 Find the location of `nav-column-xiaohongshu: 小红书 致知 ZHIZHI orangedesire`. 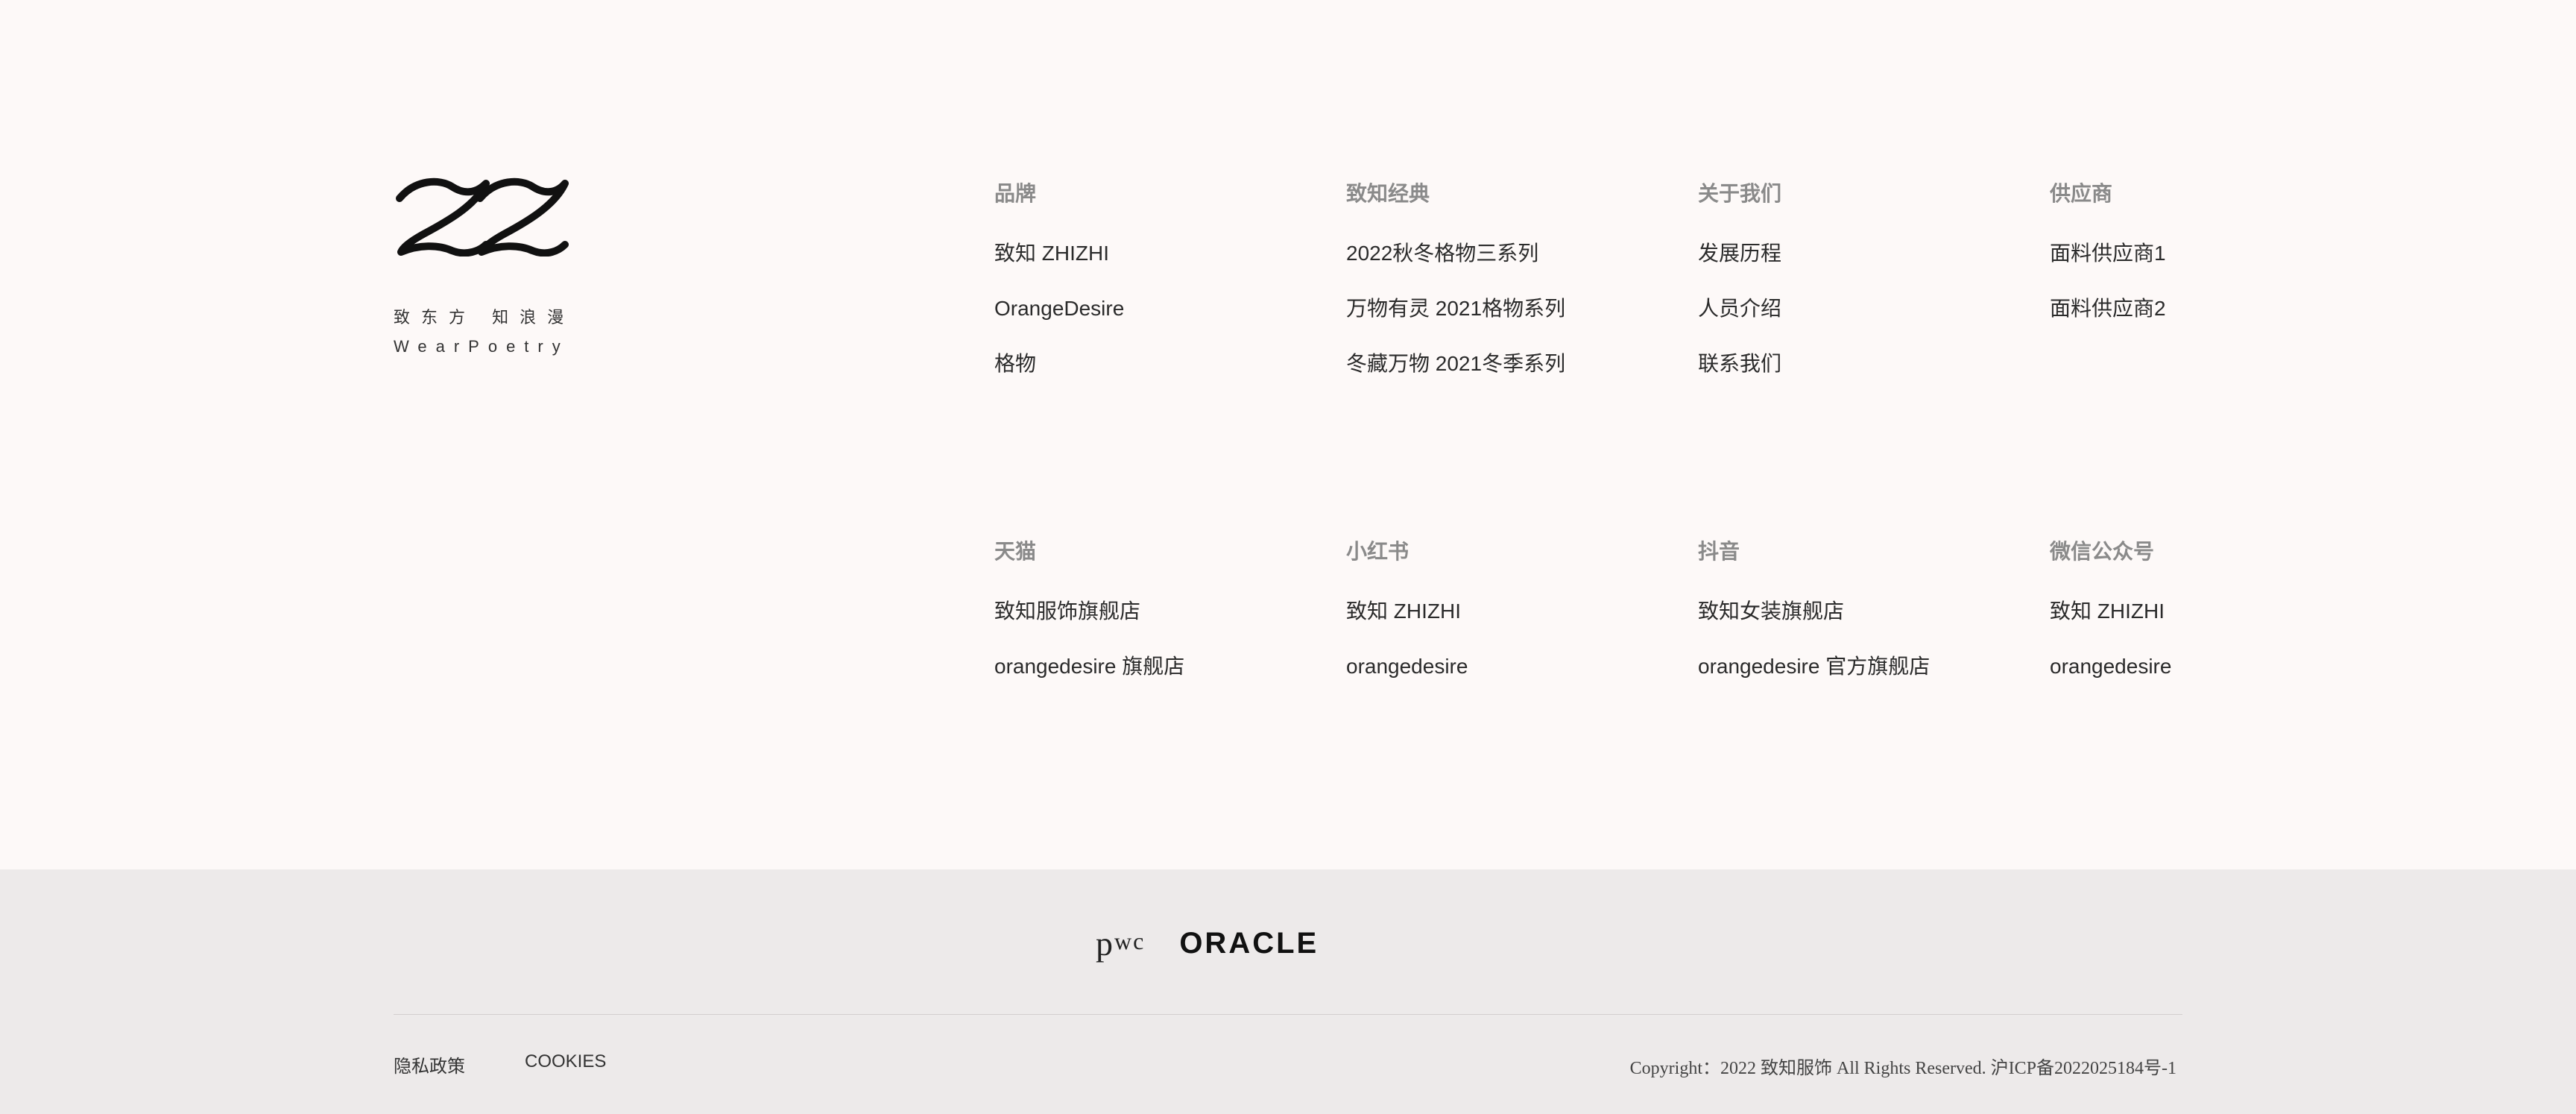

nav-column-xiaohongshu: 小红书 致知 ZHIZHI orangedesire is located at coordinates (1502, 622).